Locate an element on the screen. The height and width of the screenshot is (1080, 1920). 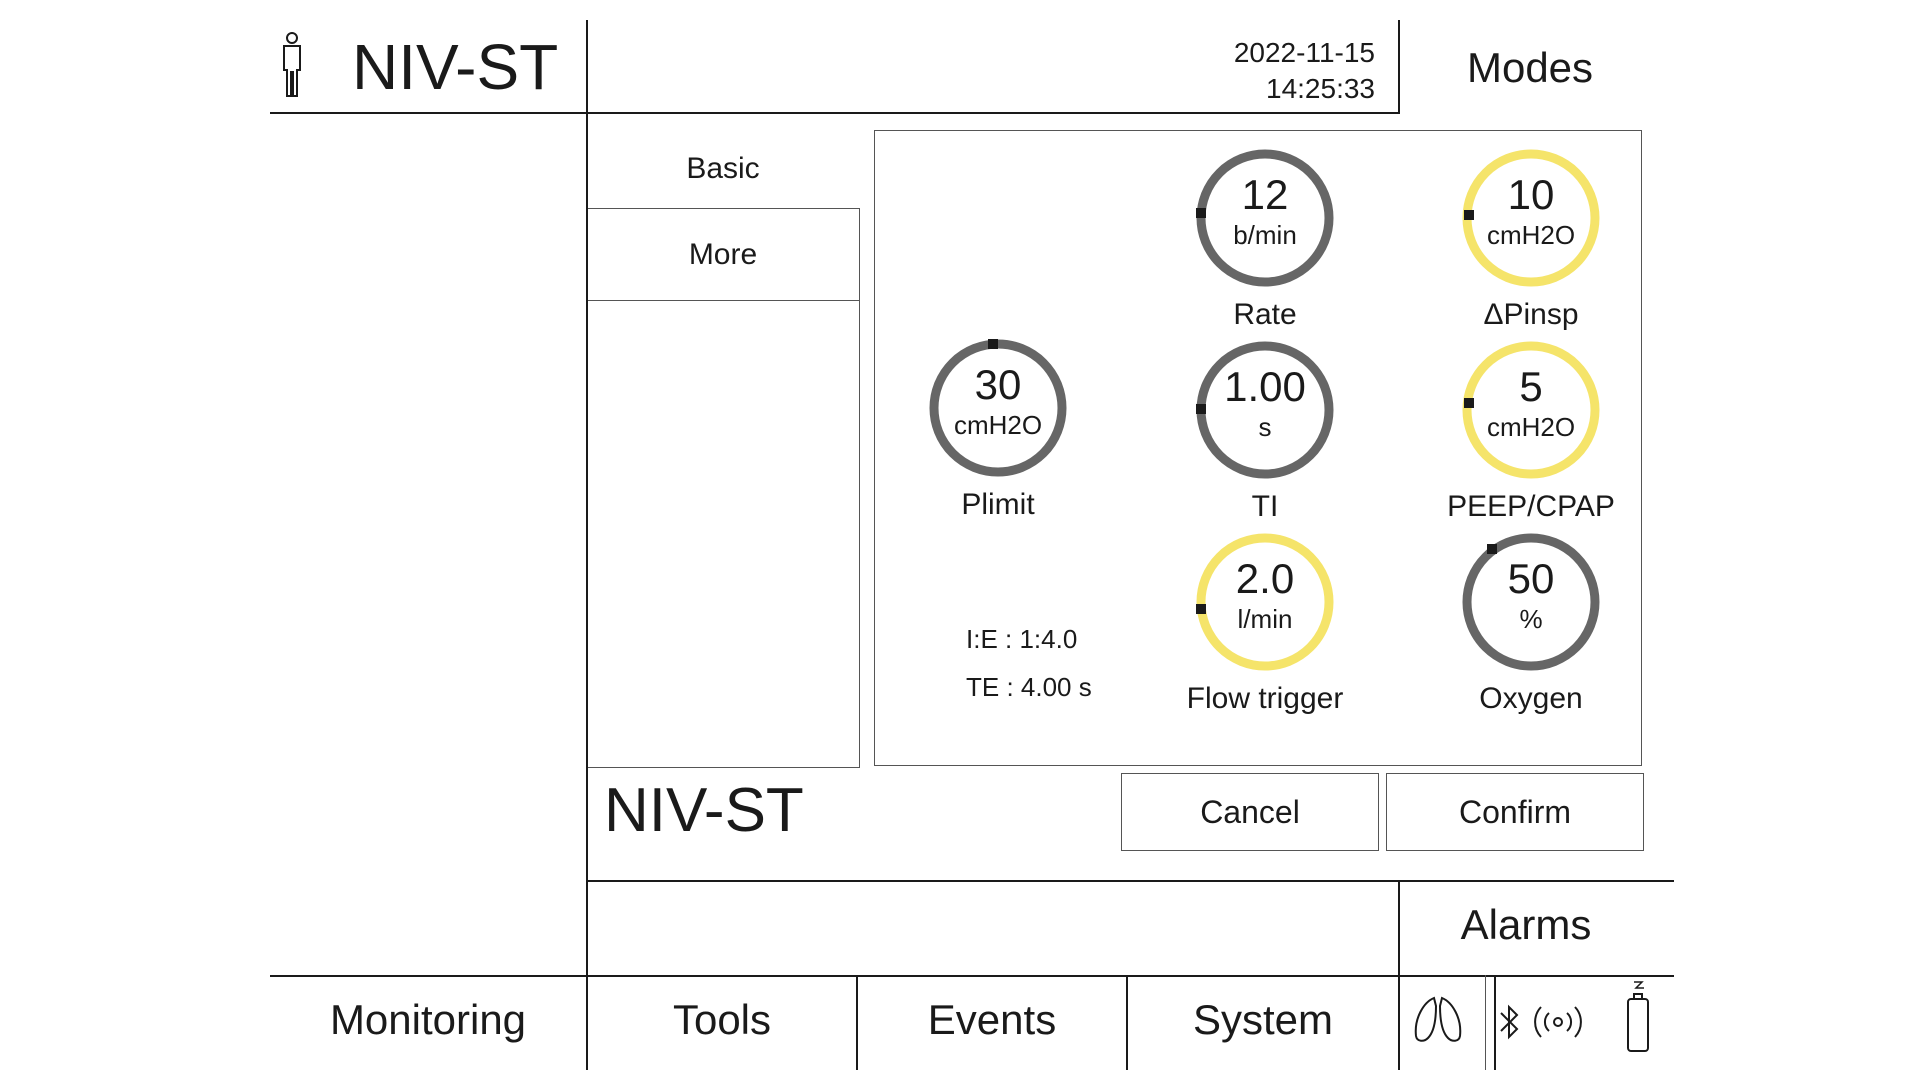
tab-basic: Basic is located at coordinates (723, 169).